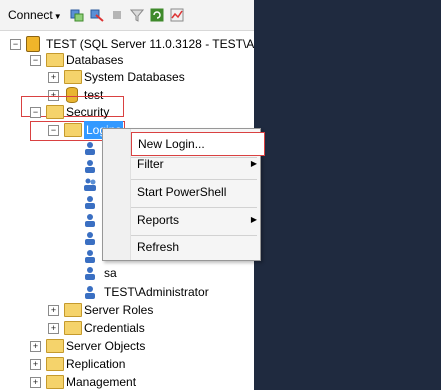  What do you see at coordinates (197, 247) in the screenshot?
I see `menu-item-refresh: Refresh` at bounding box center [197, 247].